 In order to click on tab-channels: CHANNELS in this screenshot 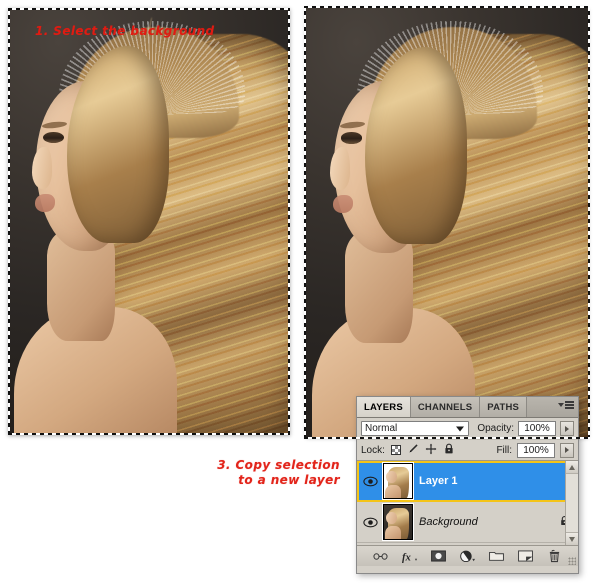, I will do `click(445, 407)`.